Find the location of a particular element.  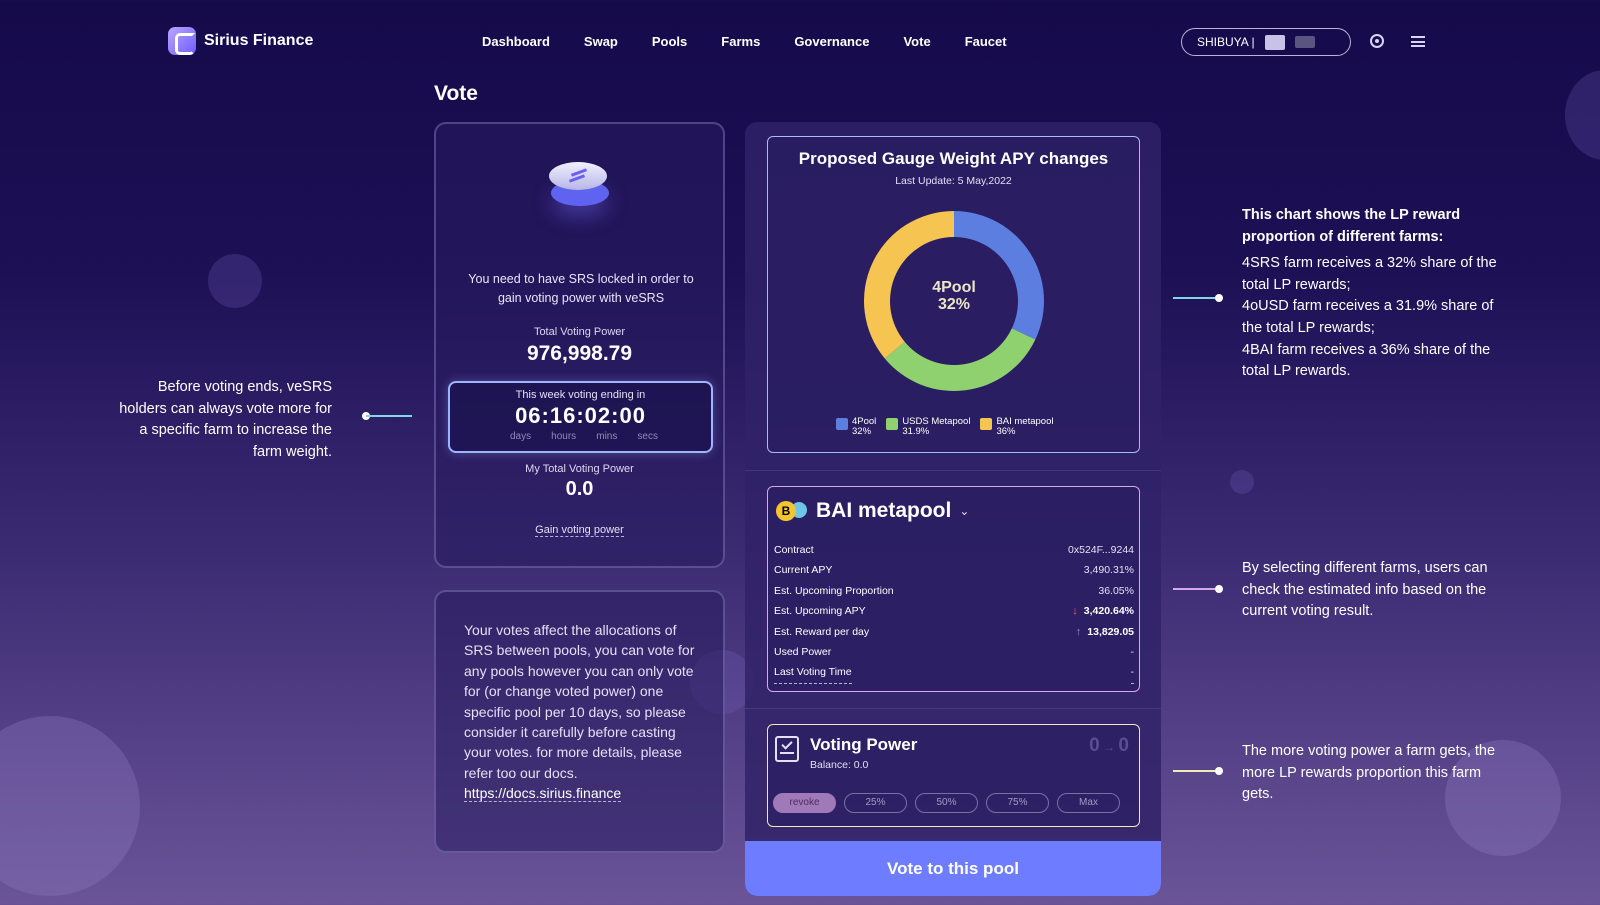

nav-farms: Farms is located at coordinates (740, 41).